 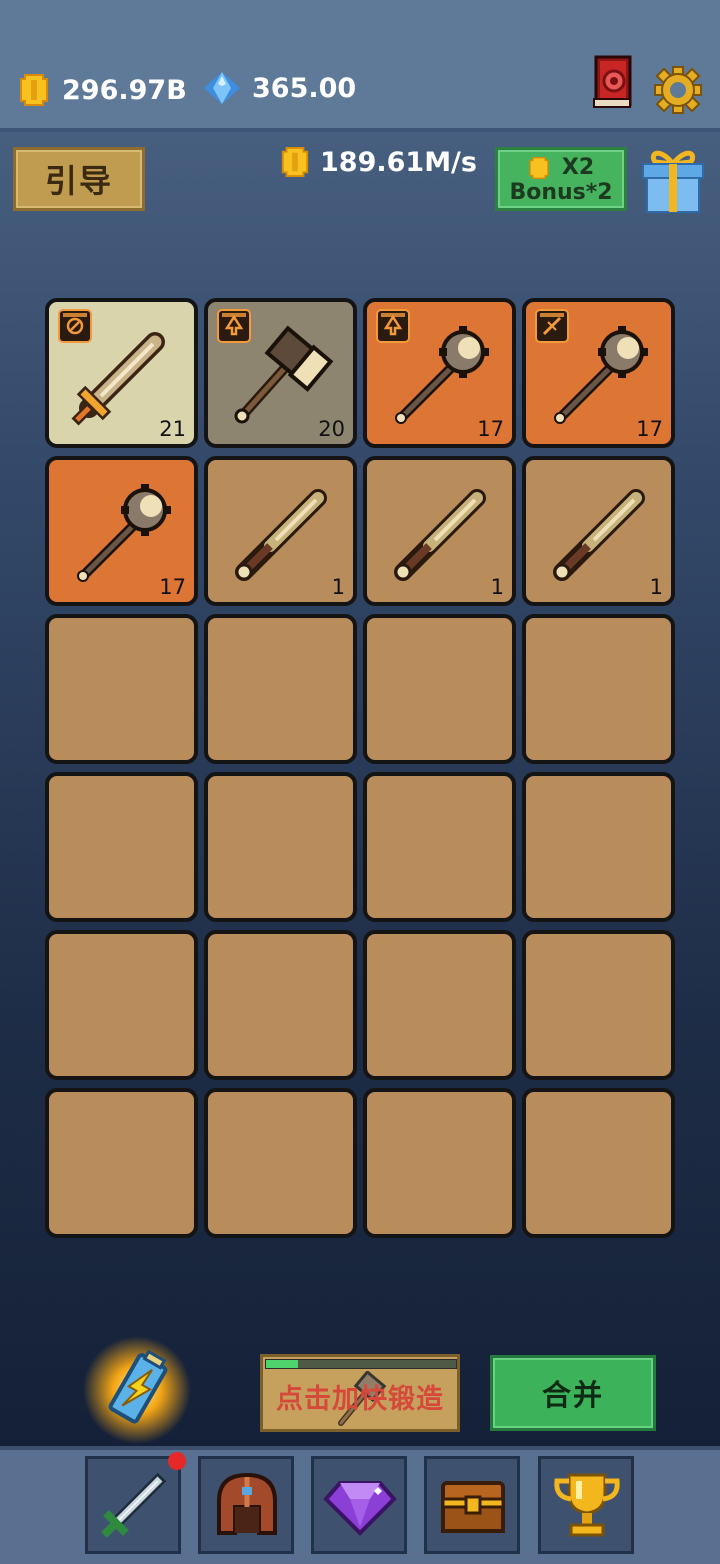 I want to click on inventory-slot-hammer: 20, so click(x=280, y=373).